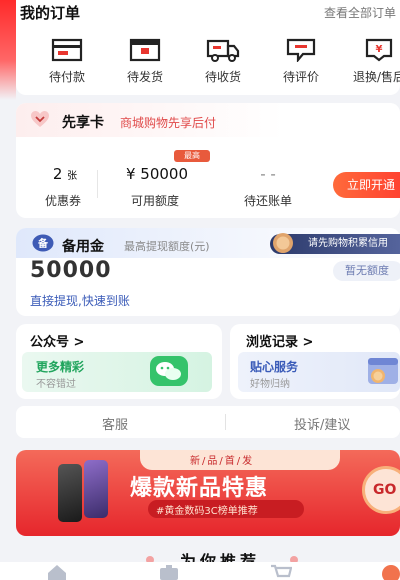  Describe the element at coordinates (270, 384) in the screenshot. I see `history-promo-subtitle: 好物归纳` at that location.